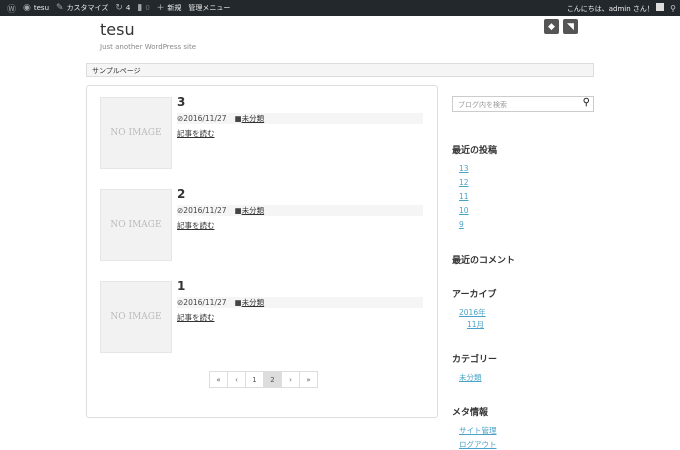  Describe the element at coordinates (464, 182) in the screenshot. I see `recent-post-link: 12` at that location.